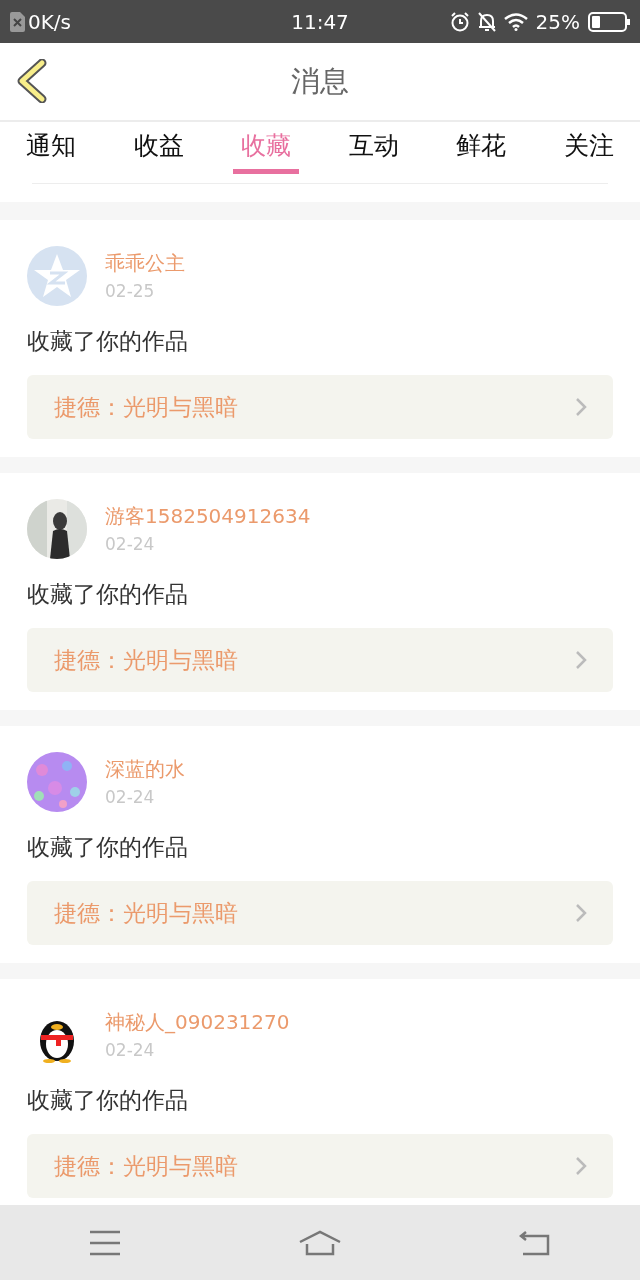 The width and height of the screenshot is (640, 1280). Describe the element at coordinates (197, 1022) in the screenshot. I see `user-name: 神秘人_090231270` at that location.